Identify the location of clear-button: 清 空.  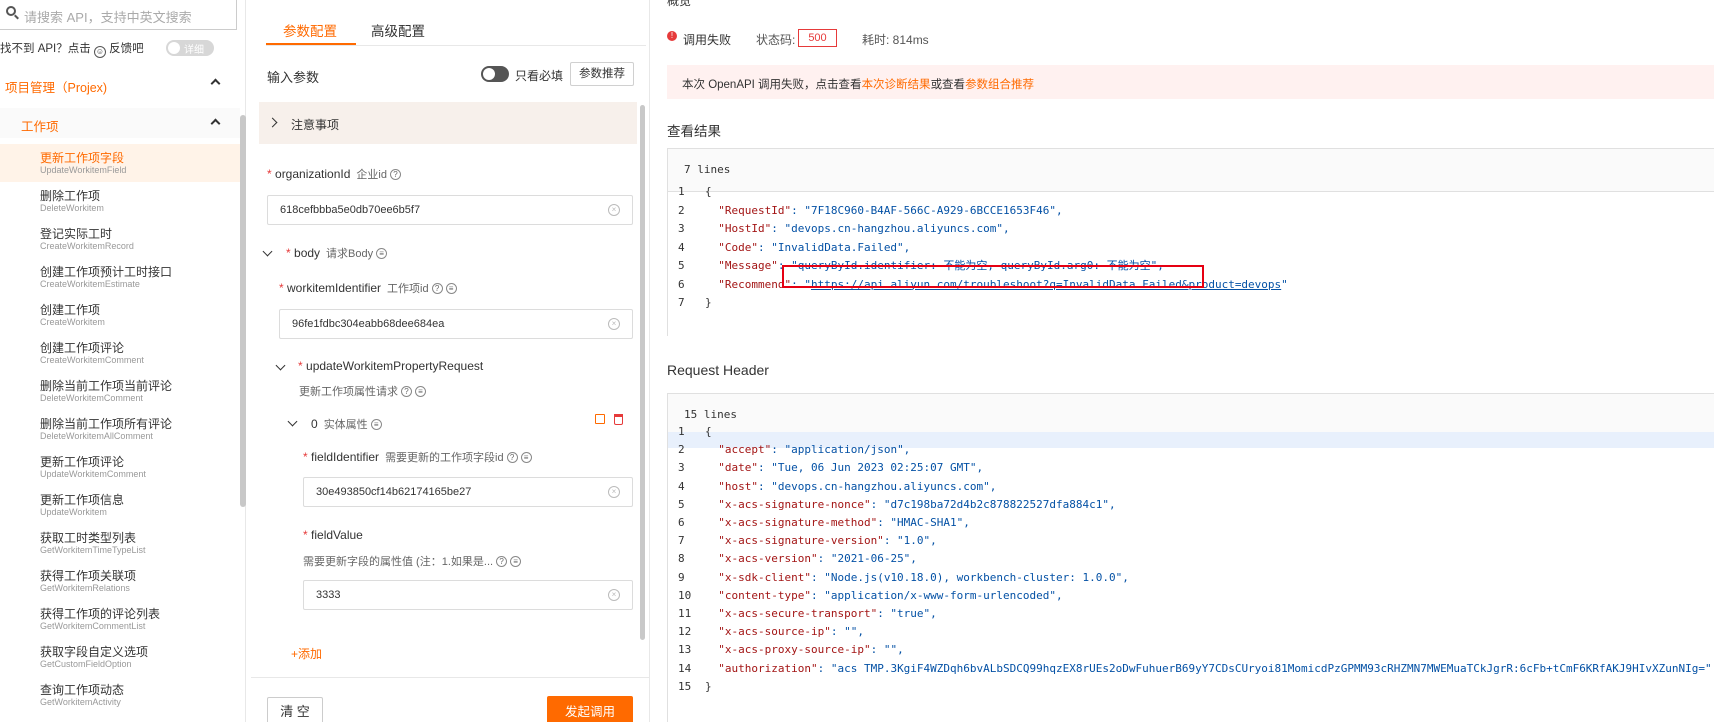
(295, 709).